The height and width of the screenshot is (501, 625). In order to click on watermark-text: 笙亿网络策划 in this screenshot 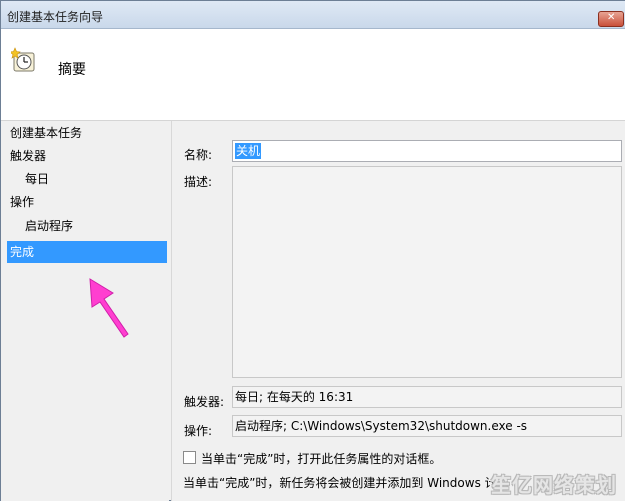, I will do `click(554, 485)`.